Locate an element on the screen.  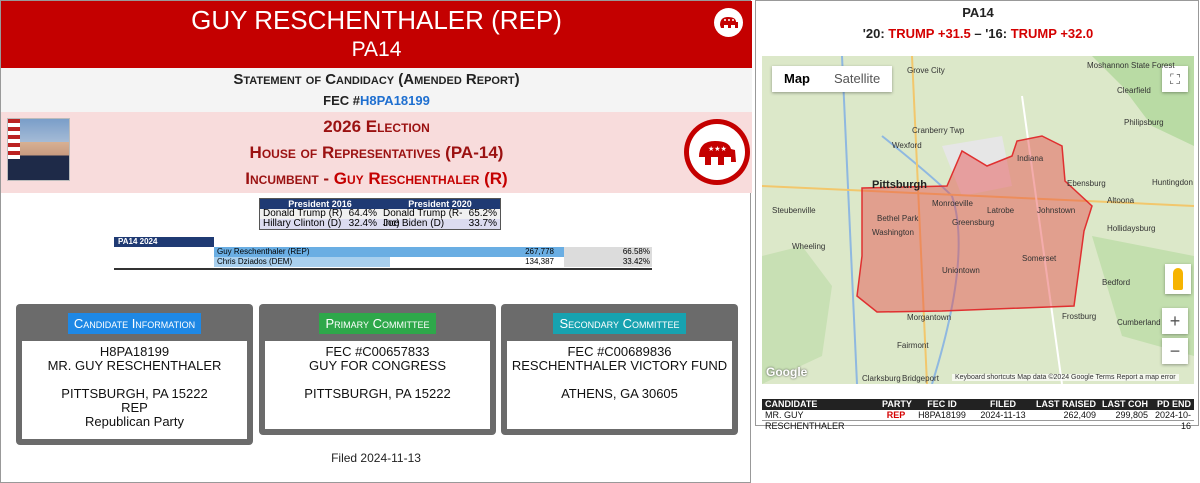
map-label: Clarksburg is located at coordinates (881, 378).